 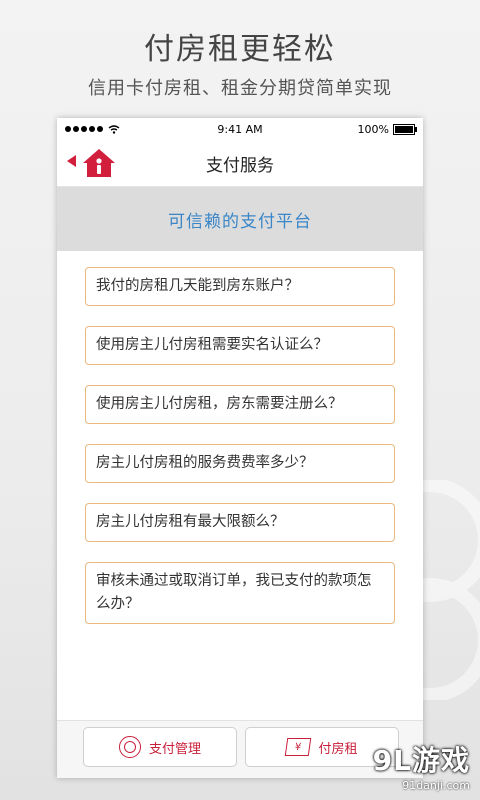 I want to click on house-logo-icon, so click(x=99, y=163).